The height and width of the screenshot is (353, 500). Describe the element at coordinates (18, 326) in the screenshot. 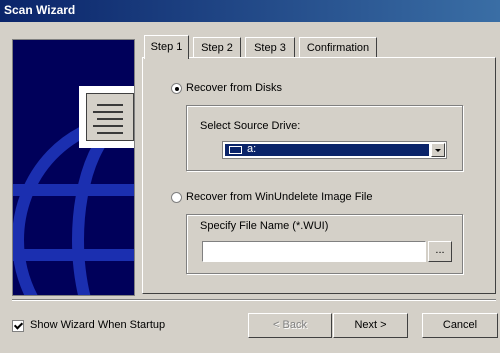

I see `show-wizard-checkbox` at that location.